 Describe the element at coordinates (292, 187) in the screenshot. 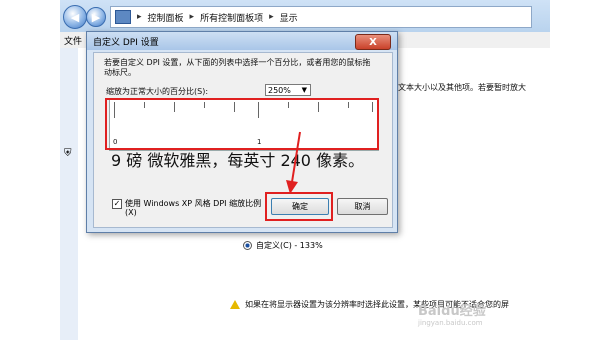

I see `arrow-head` at that location.